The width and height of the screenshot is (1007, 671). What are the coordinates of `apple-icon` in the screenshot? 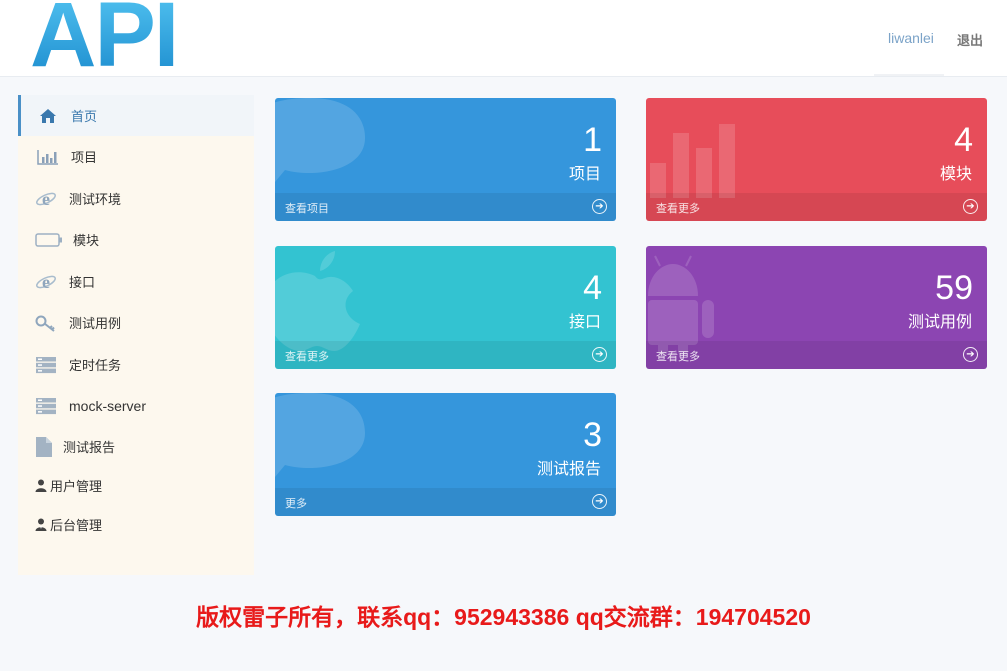 It's located at (317, 301).